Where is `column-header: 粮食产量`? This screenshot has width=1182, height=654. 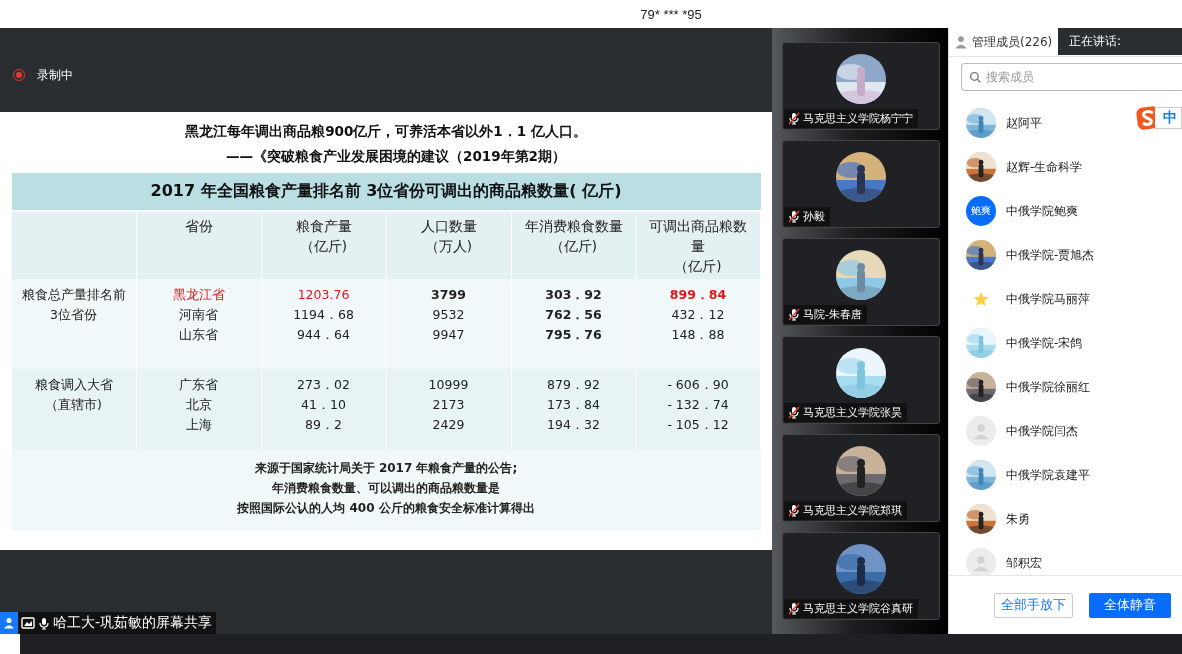
column-header: 粮食产量 is located at coordinates (323, 226).